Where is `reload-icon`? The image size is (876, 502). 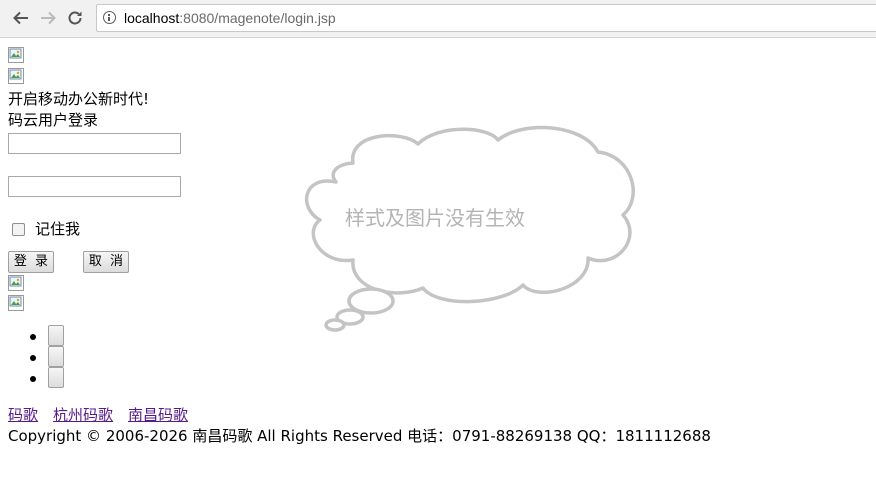
reload-icon is located at coordinates (75, 18).